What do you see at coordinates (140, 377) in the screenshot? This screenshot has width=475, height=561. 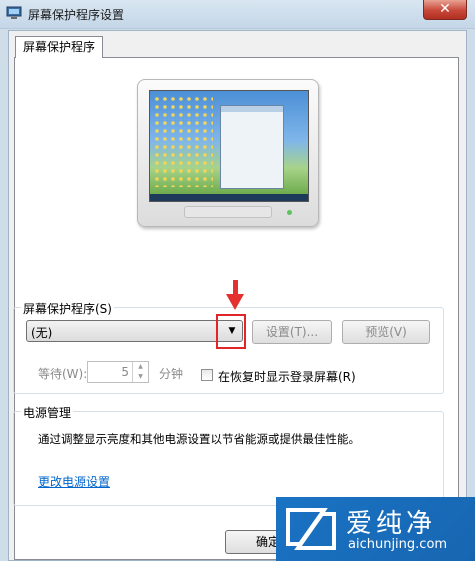 I see `spin-down-icon: ▼` at bounding box center [140, 377].